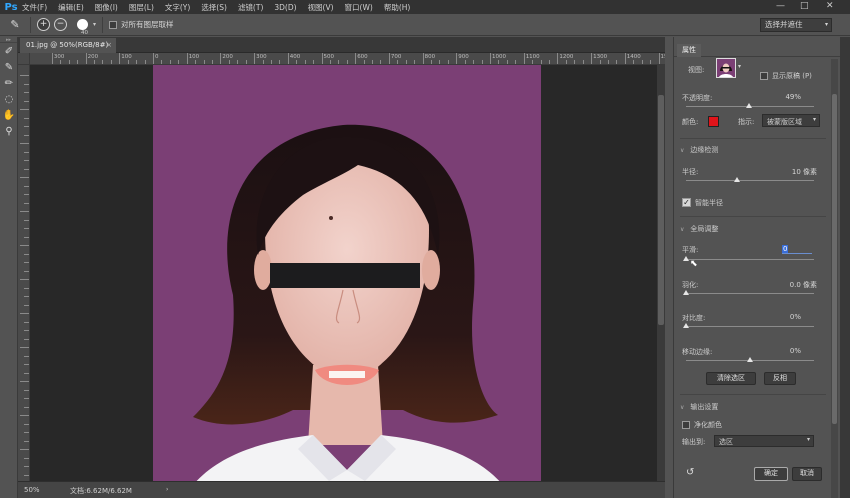 The image size is (850, 498). What do you see at coordinates (15, 25) in the screenshot?
I see `brush-tool-preset-icon: ✎` at bounding box center [15, 25].